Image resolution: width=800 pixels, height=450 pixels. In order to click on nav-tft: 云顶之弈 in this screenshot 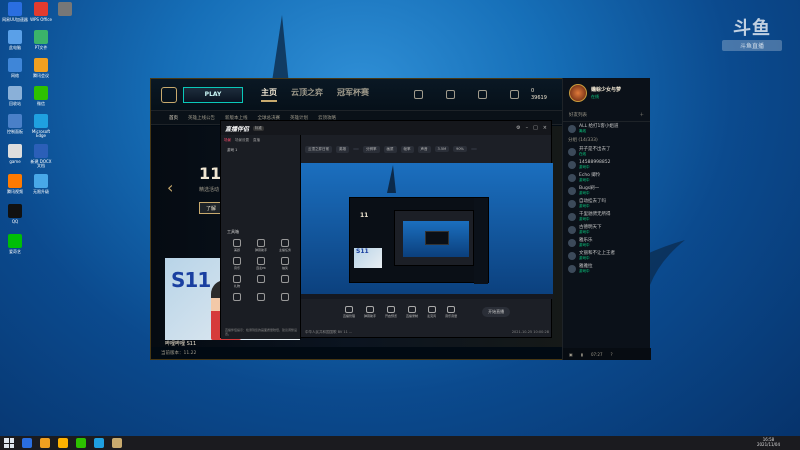, I will do `click(307, 94)`.